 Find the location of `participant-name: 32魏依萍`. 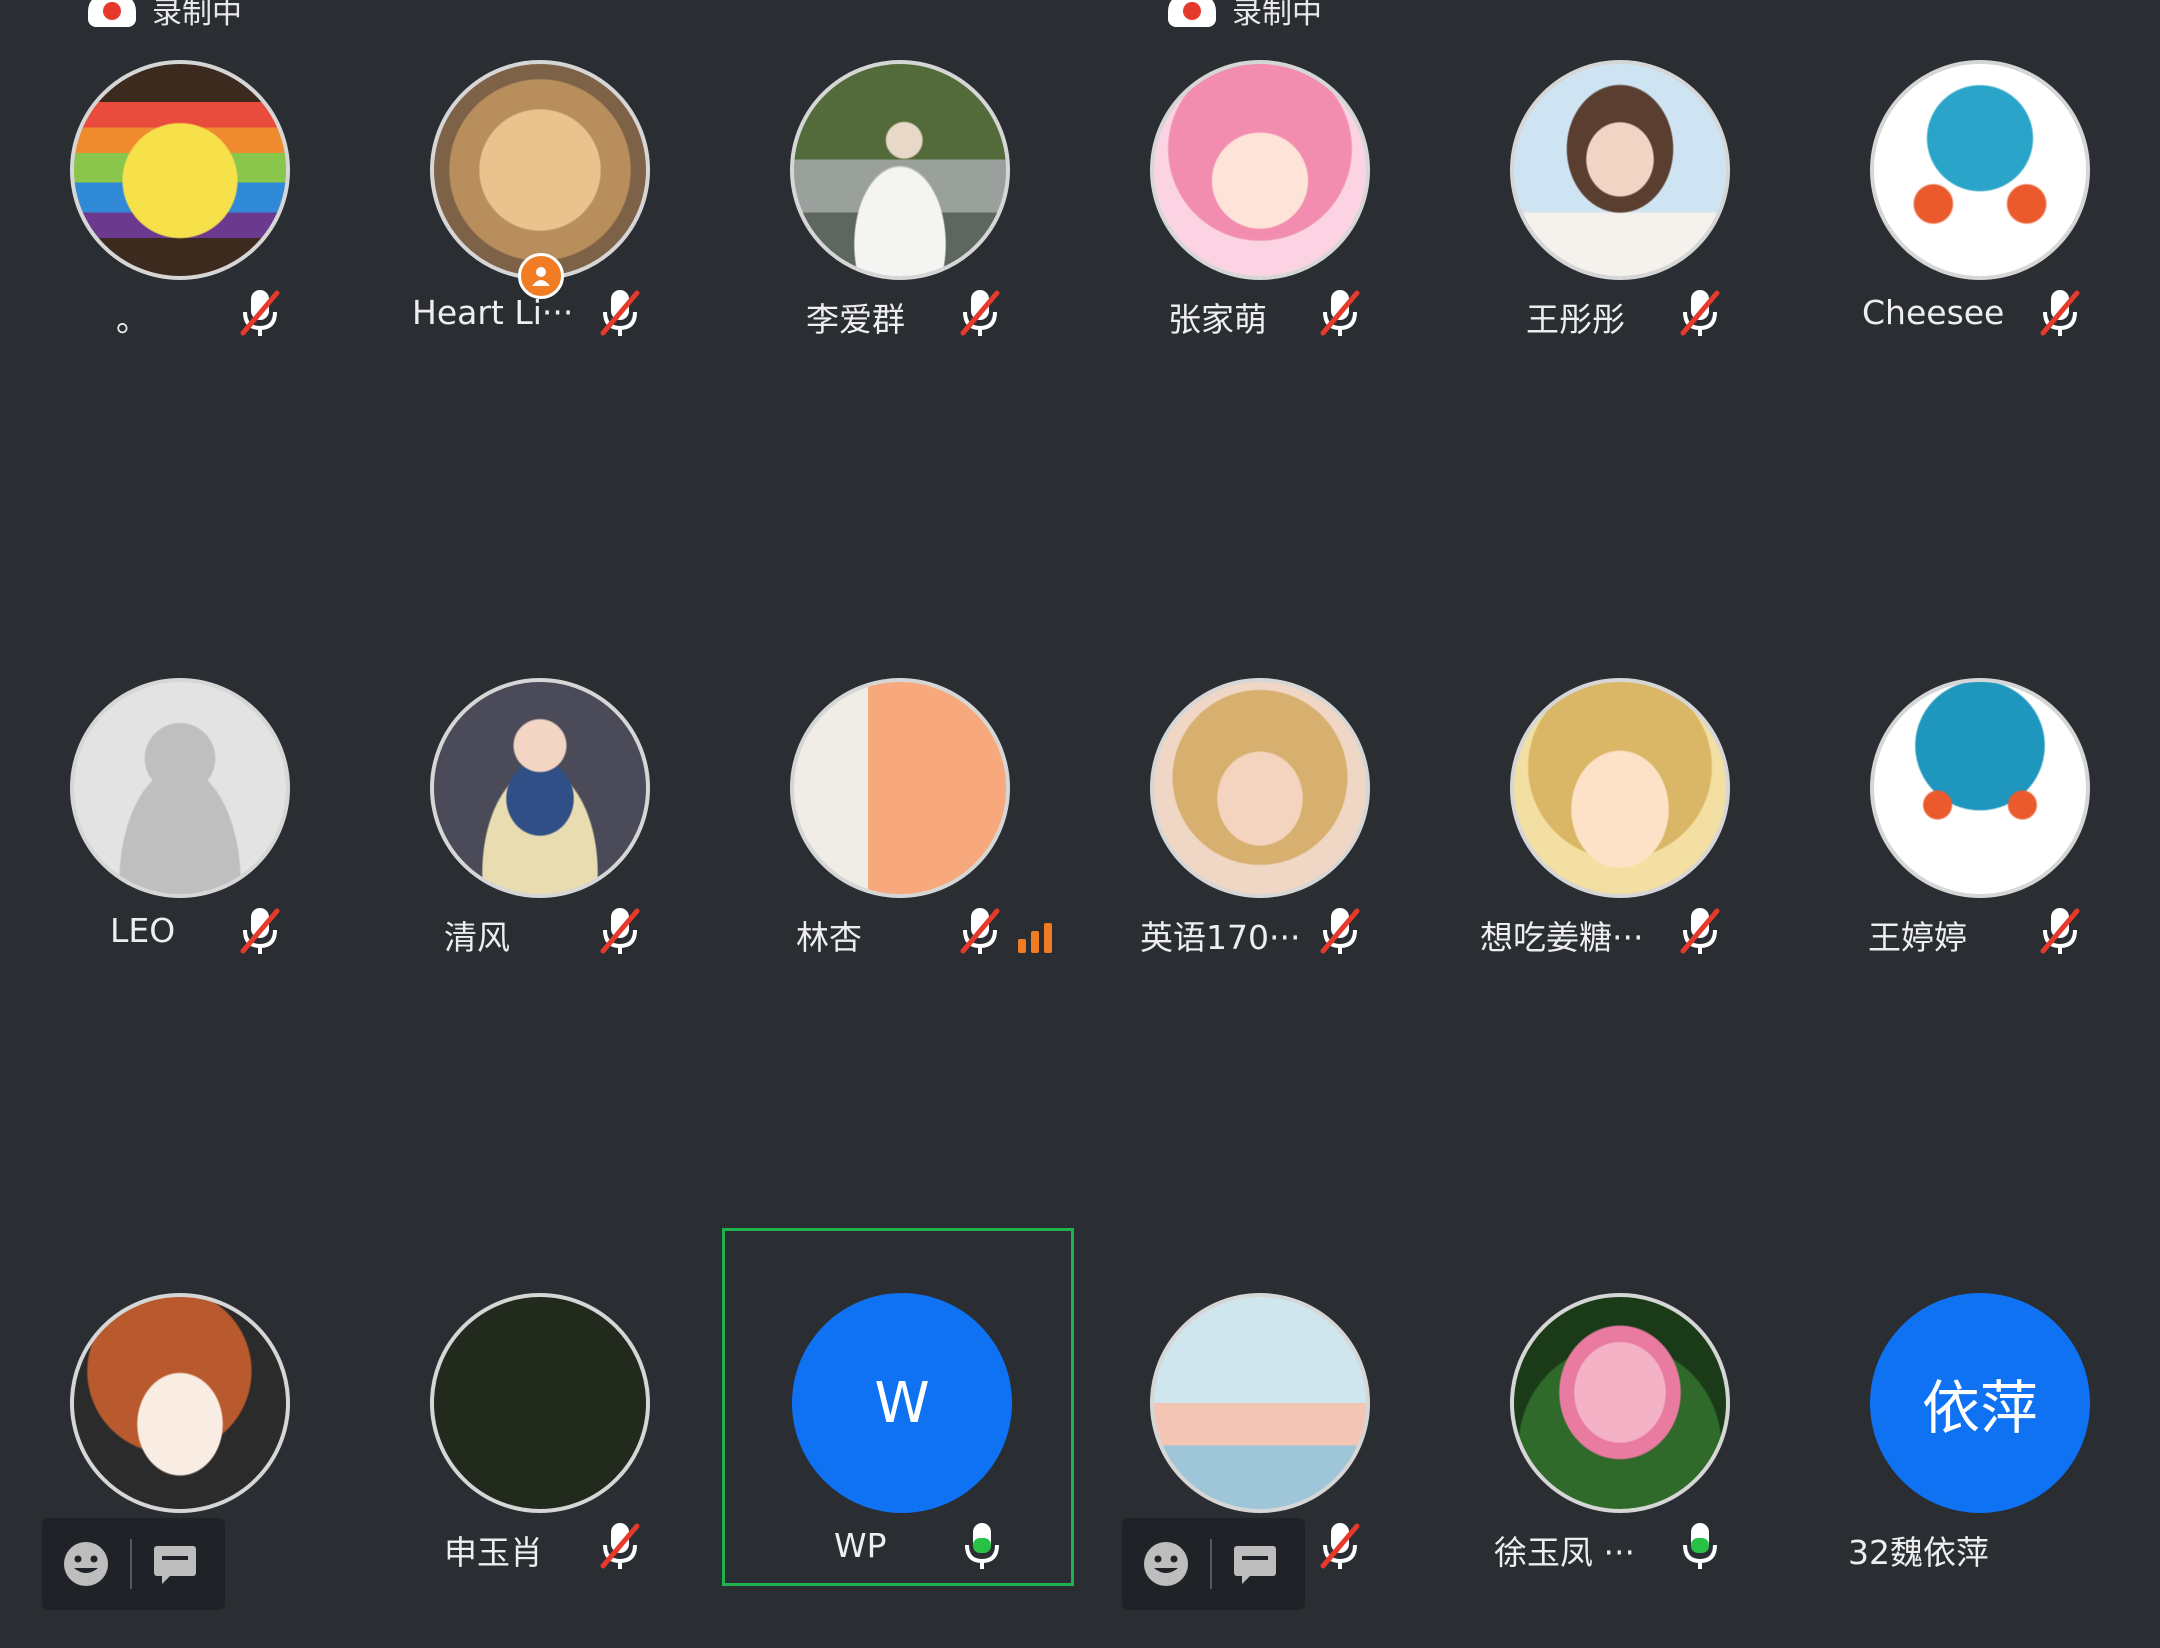

participant-name: 32魏依萍 is located at coordinates (1918, 1552).